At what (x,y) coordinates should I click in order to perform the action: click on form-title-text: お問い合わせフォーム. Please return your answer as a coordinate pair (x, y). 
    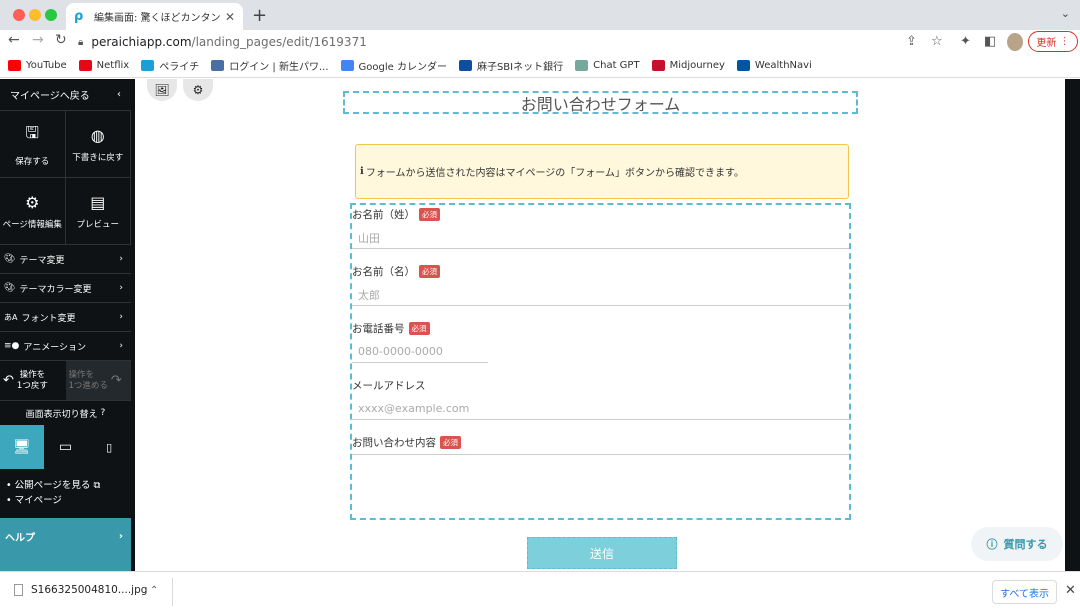
    Looking at the image, I should click on (600, 104).